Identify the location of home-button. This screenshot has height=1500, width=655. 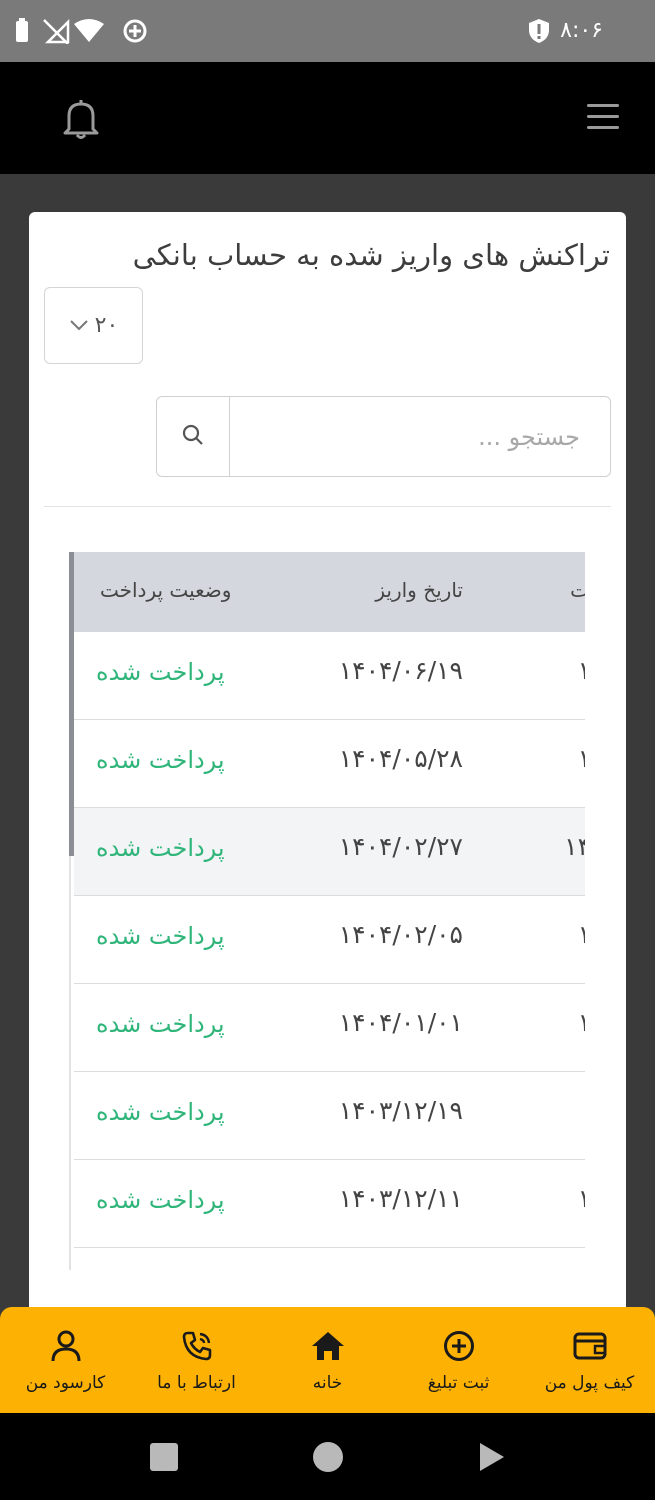
(328, 1459).